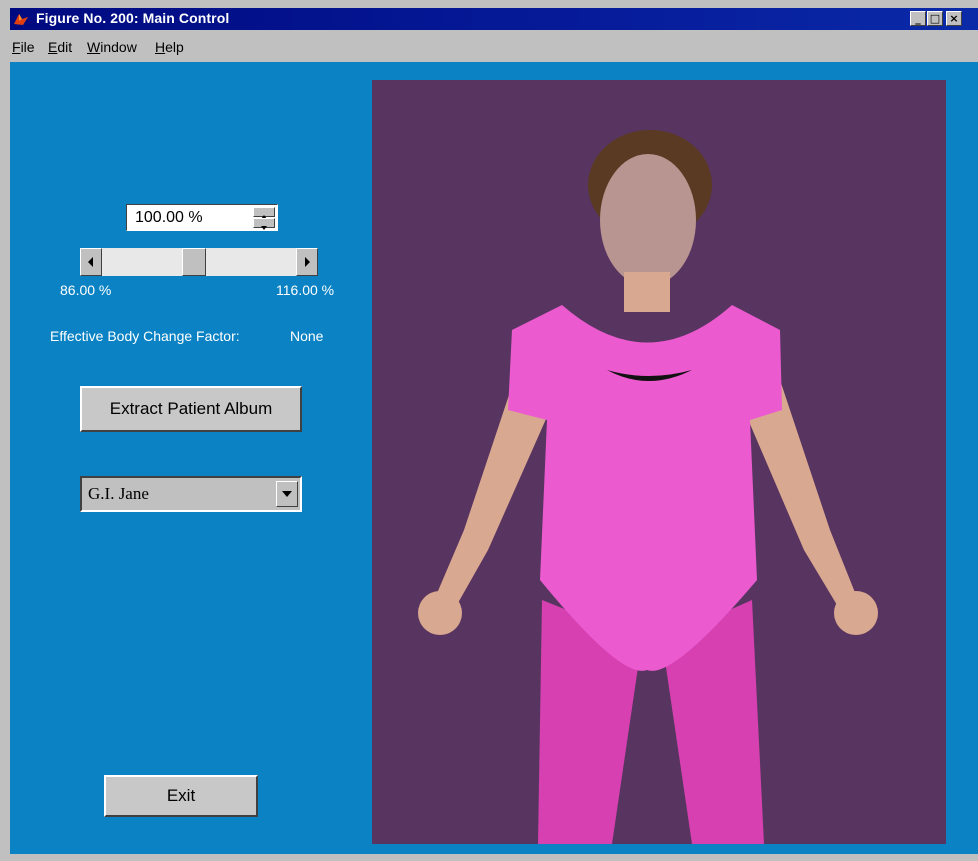  Describe the element at coordinates (21, 19) in the screenshot. I see `matlab-logo-icon` at that location.